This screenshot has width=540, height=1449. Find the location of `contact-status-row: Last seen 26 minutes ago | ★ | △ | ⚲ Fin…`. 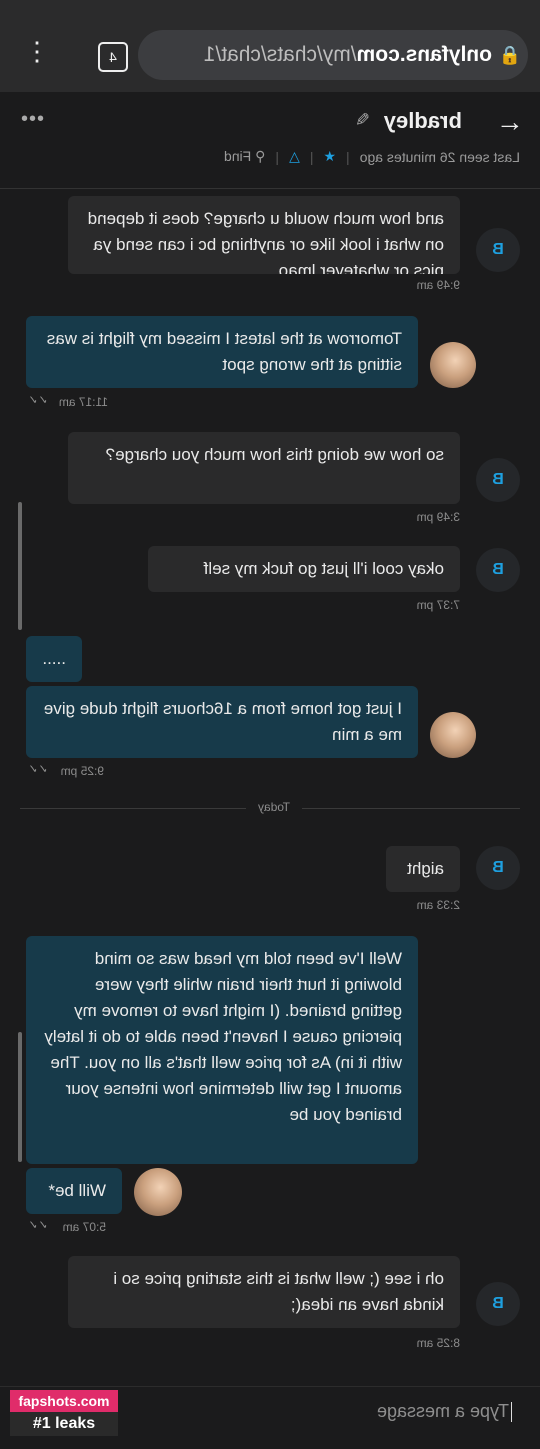

contact-status-row: Last seen 26 minutes ago | ★ | △ | ⚲ Fin… is located at coordinates (372, 156).